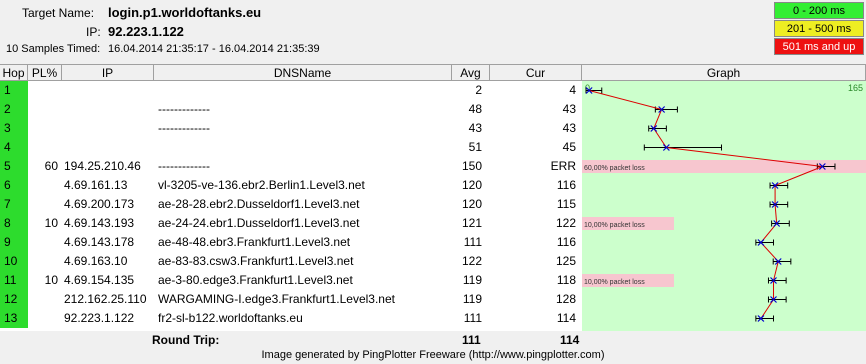 Image resolution: width=866 pixels, height=364 pixels. What do you see at coordinates (14, 166) in the screenshot?
I see `hop-cell: 5` at bounding box center [14, 166].